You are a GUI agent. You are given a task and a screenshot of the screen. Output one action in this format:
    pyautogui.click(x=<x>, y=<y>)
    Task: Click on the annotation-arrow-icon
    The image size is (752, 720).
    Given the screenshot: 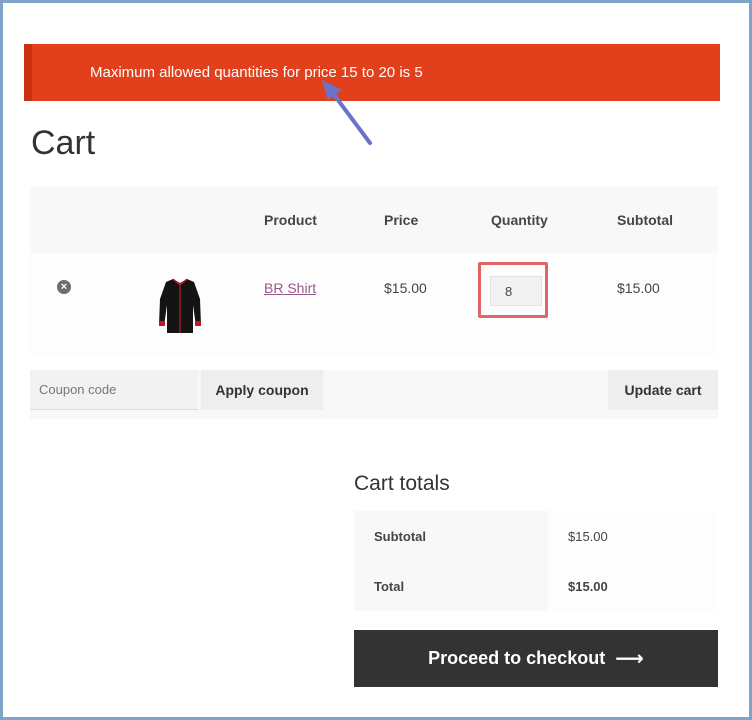 What is the action you would take?
    pyautogui.click(x=347, y=112)
    